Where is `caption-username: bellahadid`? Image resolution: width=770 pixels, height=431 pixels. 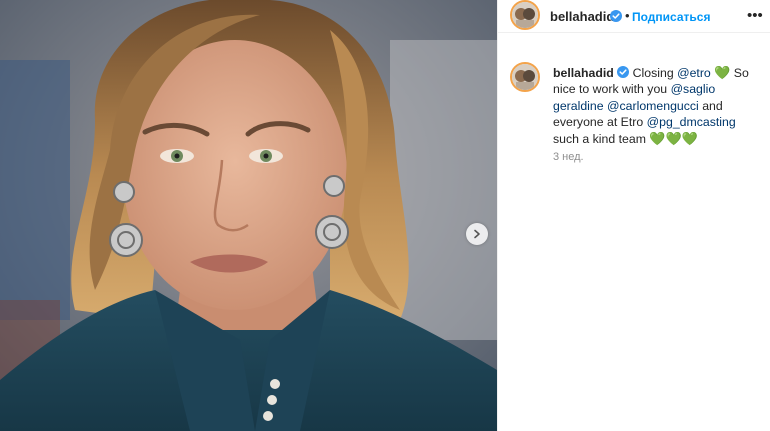
caption-username: bellahadid is located at coordinates (583, 73).